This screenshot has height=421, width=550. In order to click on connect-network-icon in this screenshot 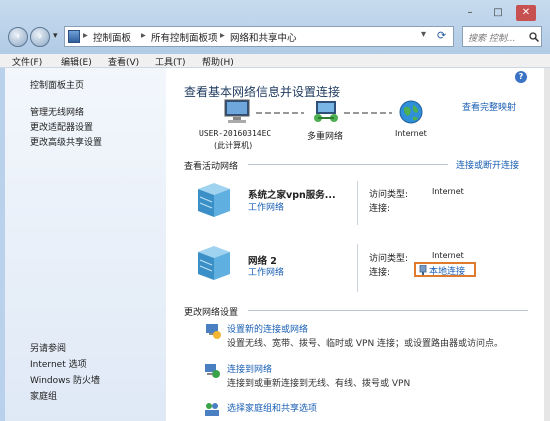, I will do `click(212, 371)`.